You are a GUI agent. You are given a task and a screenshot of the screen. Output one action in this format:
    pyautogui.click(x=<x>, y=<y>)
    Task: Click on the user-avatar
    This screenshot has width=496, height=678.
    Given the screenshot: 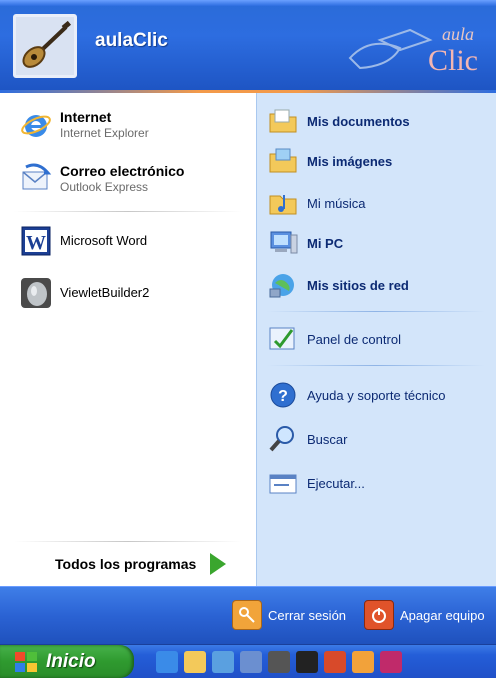 What is the action you would take?
    pyautogui.click(x=45, y=46)
    